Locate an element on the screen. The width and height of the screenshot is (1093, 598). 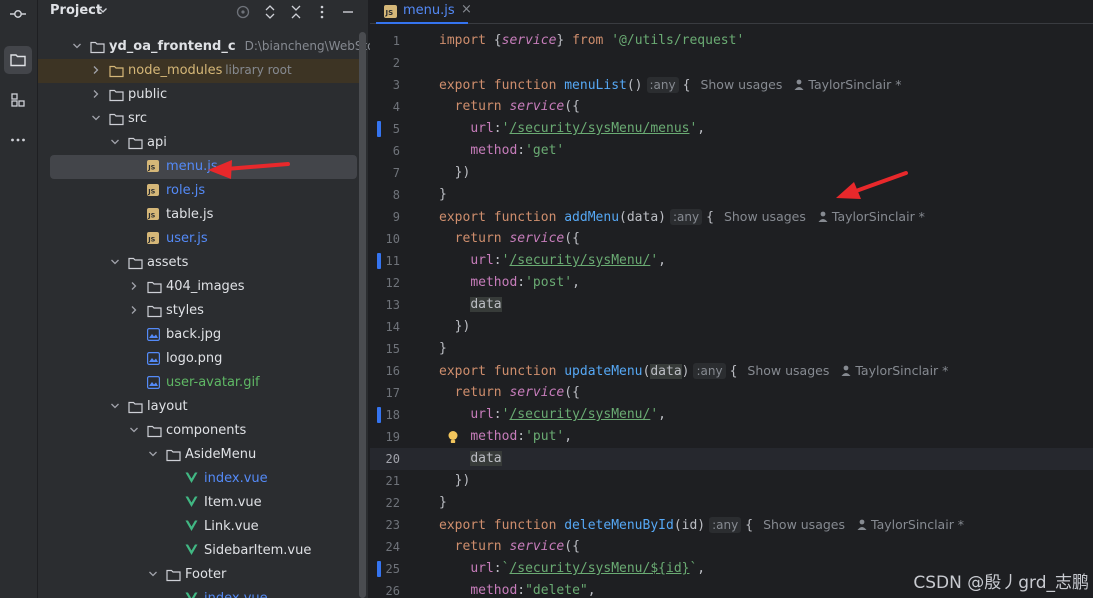
watermark: CSDN @殷丿grd_志鹏 is located at coordinates (1001, 583).